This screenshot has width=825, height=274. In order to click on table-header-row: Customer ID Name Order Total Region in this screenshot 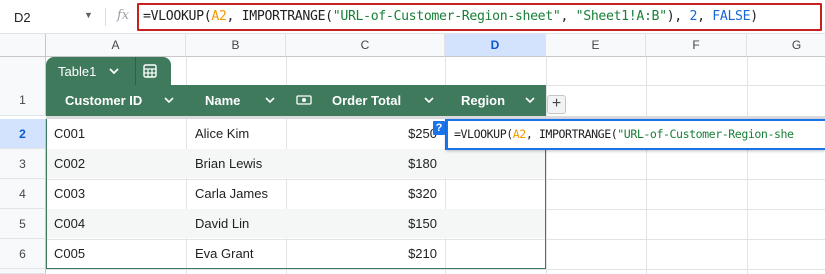, I will do `click(296, 100)`.